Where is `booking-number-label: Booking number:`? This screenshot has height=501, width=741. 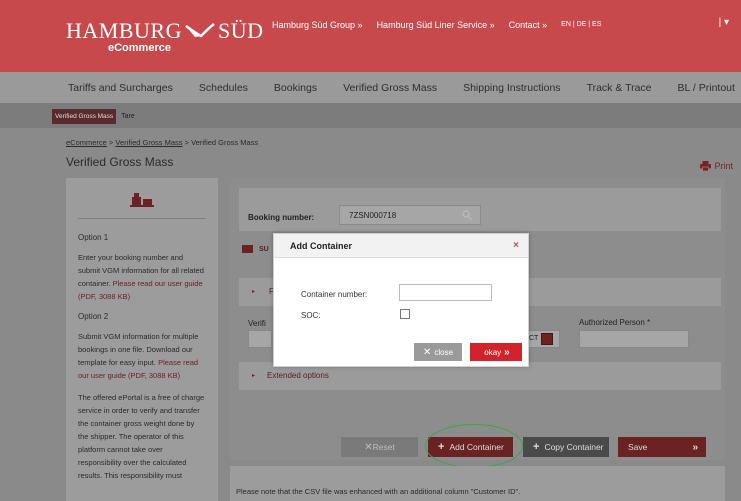 booking-number-label: Booking number: is located at coordinates (281, 217).